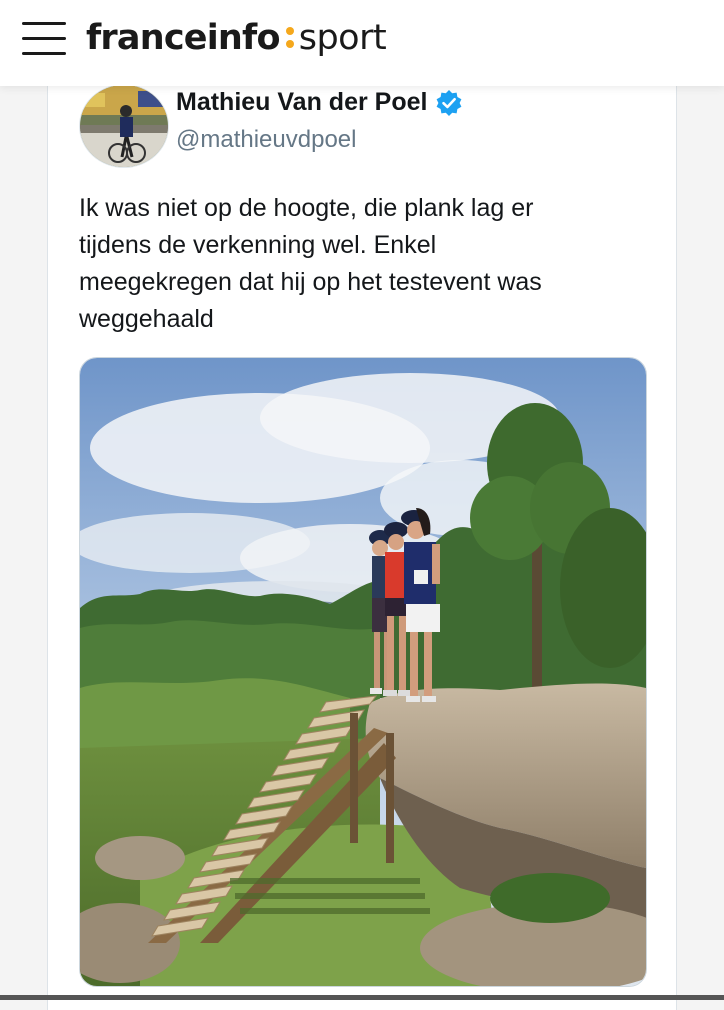 This screenshot has width=724, height=1010. What do you see at coordinates (266, 140) in the screenshot?
I see `author-handle: @mathieuvdpoel` at bounding box center [266, 140].